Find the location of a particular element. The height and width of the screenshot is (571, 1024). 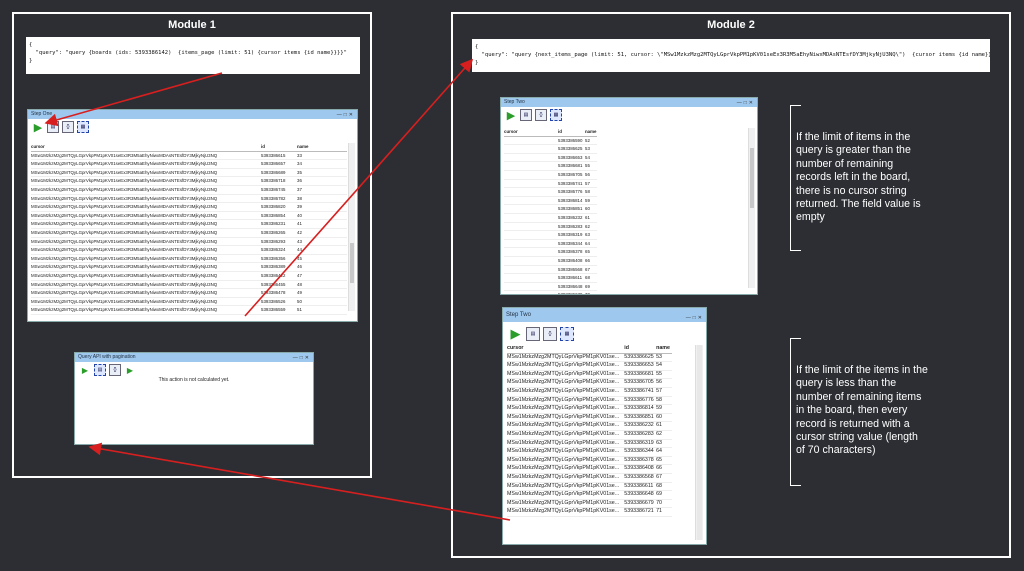

arrow-step-two-to-query-api is located at coordinates (299, 481).